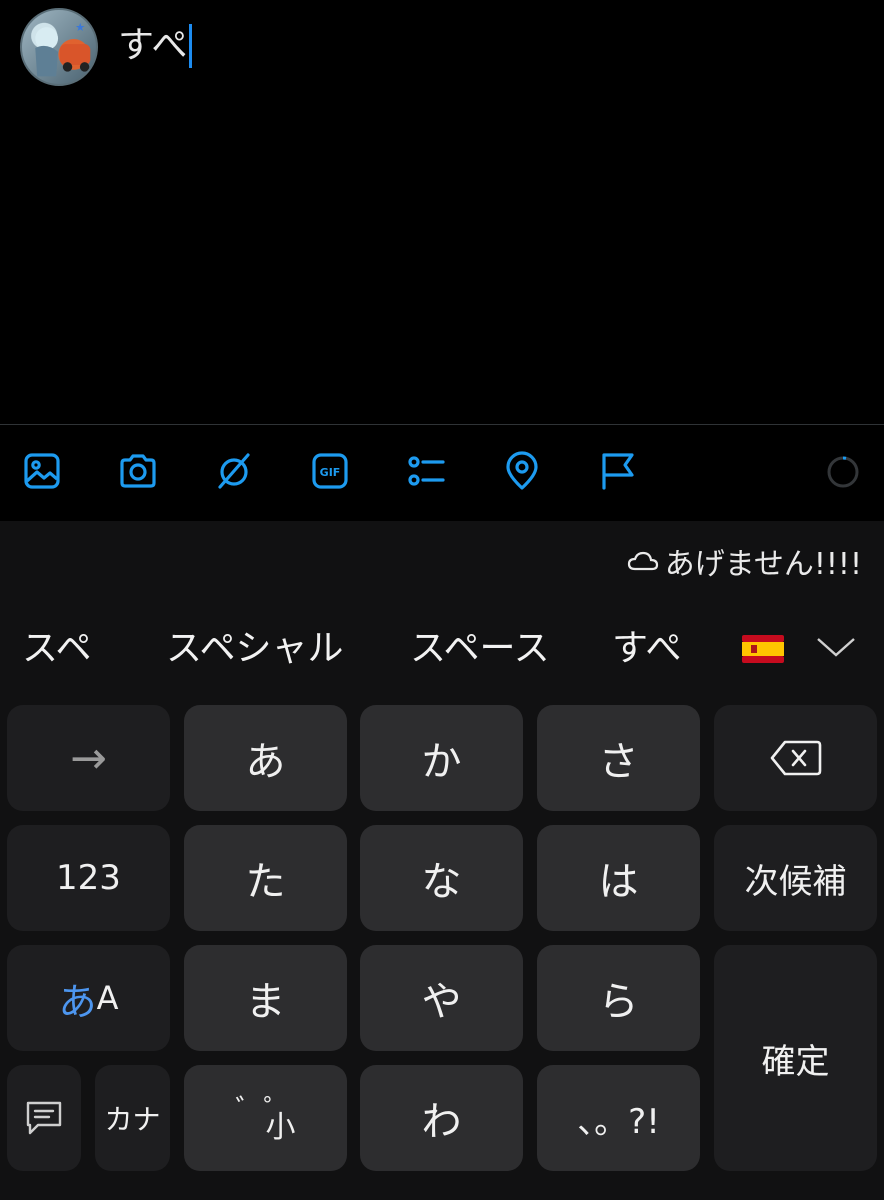  I want to click on next-candidate-key: 次候補, so click(795, 878).